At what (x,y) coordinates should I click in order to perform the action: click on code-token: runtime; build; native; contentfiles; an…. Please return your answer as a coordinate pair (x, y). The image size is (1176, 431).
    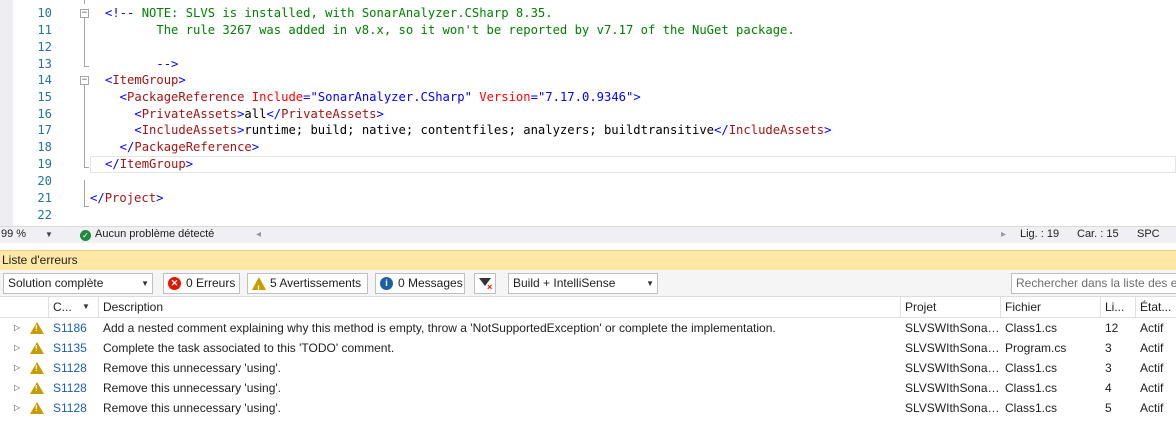
    Looking at the image, I should click on (479, 130).